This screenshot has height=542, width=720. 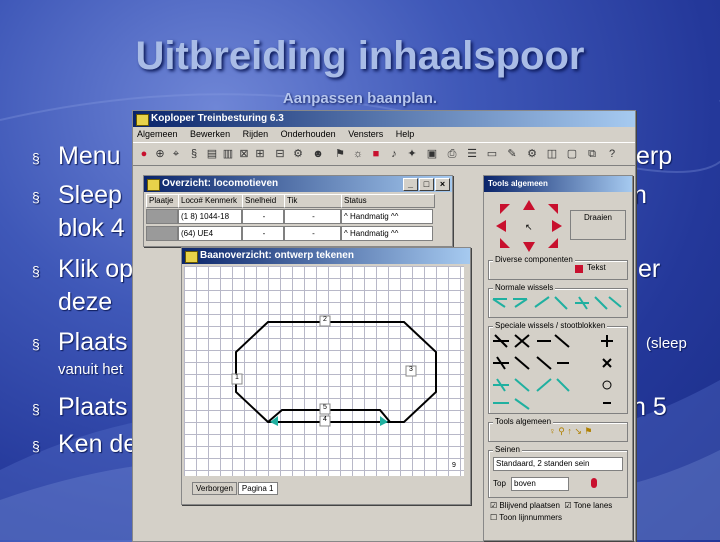 I want to click on menu-onderhouden: Onderhouden, so click(x=308, y=134).